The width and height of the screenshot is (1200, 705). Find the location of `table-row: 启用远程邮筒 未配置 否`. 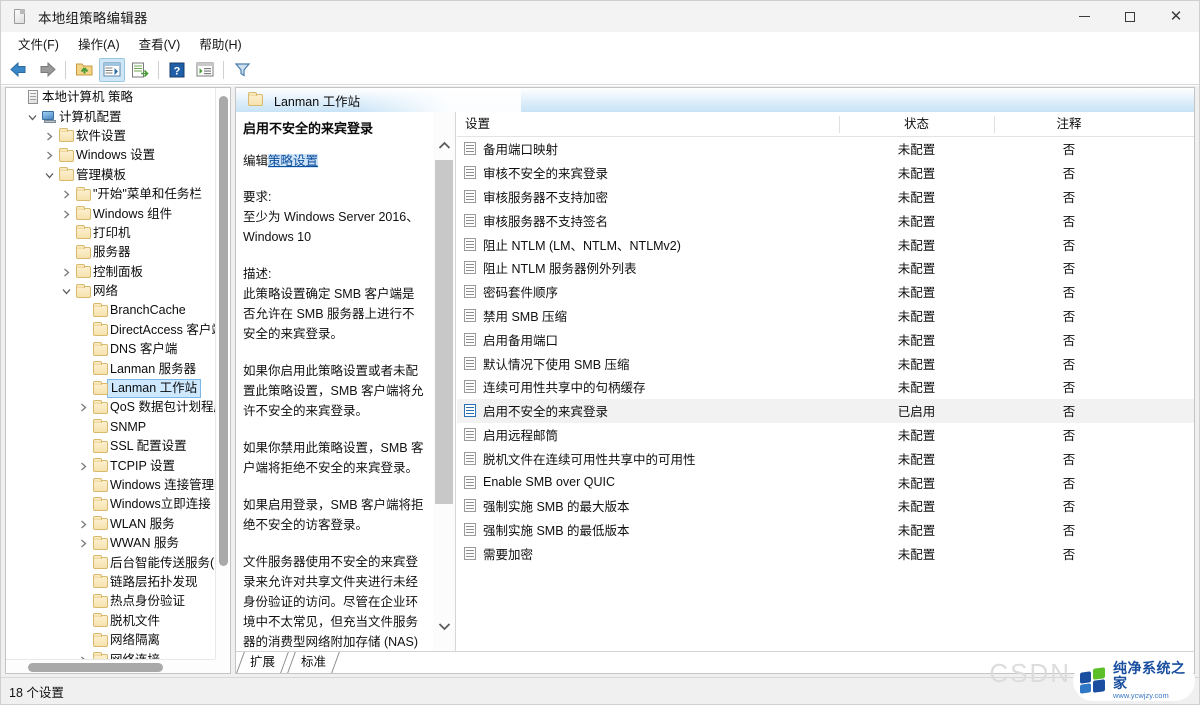

table-row: 启用远程邮筒 未配置 否 is located at coordinates (825, 435).